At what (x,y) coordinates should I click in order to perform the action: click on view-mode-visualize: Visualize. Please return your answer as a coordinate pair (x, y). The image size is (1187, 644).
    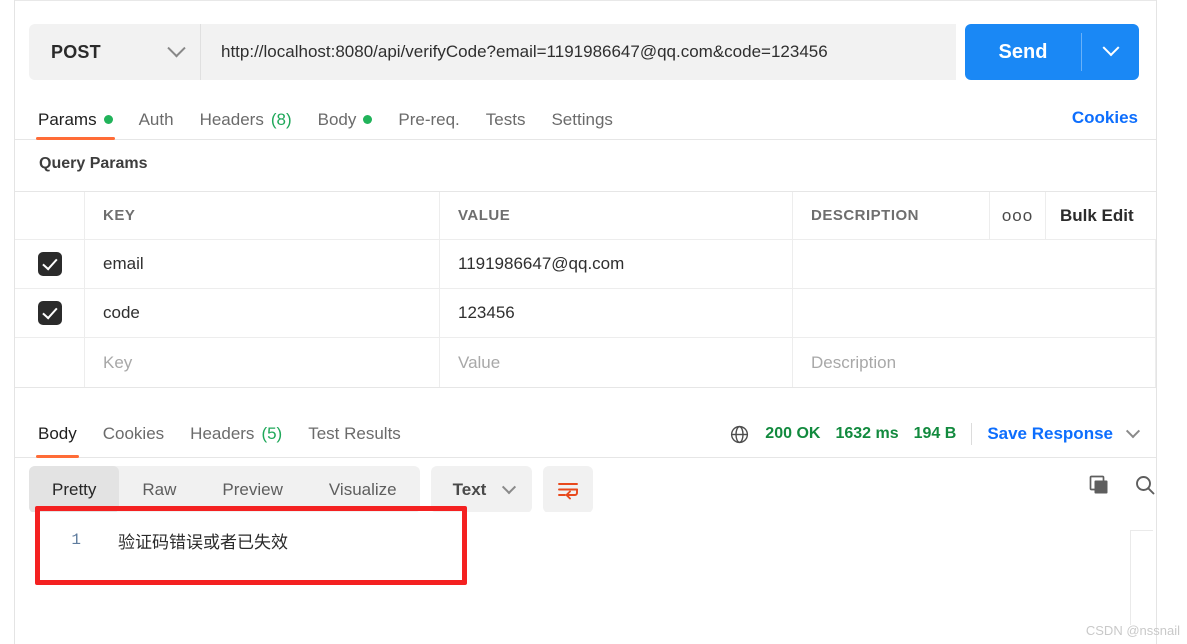
    Looking at the image, I should click on (363, 489).